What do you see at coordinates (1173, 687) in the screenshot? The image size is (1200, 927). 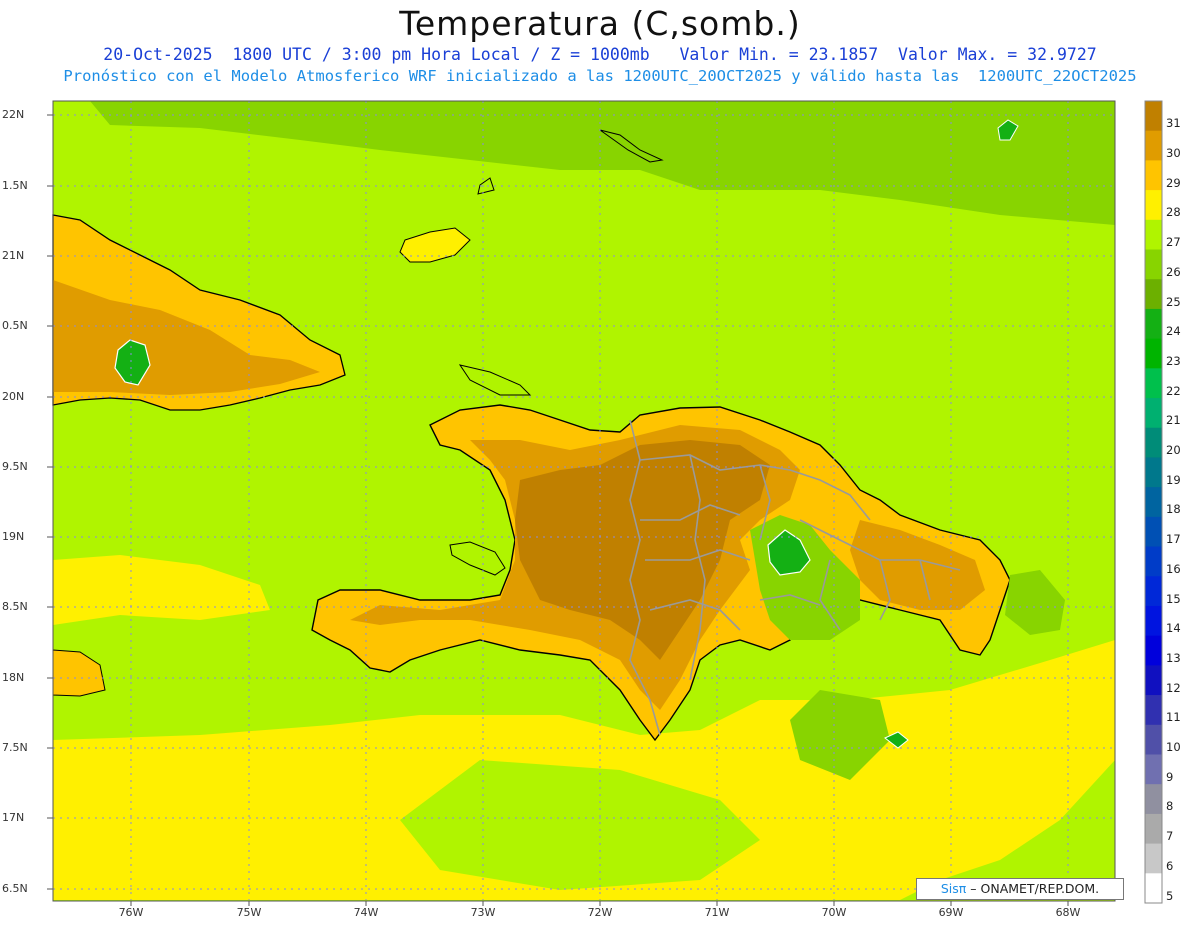 I see `colorbar-label: 12` at bounding box center [1173, 687].